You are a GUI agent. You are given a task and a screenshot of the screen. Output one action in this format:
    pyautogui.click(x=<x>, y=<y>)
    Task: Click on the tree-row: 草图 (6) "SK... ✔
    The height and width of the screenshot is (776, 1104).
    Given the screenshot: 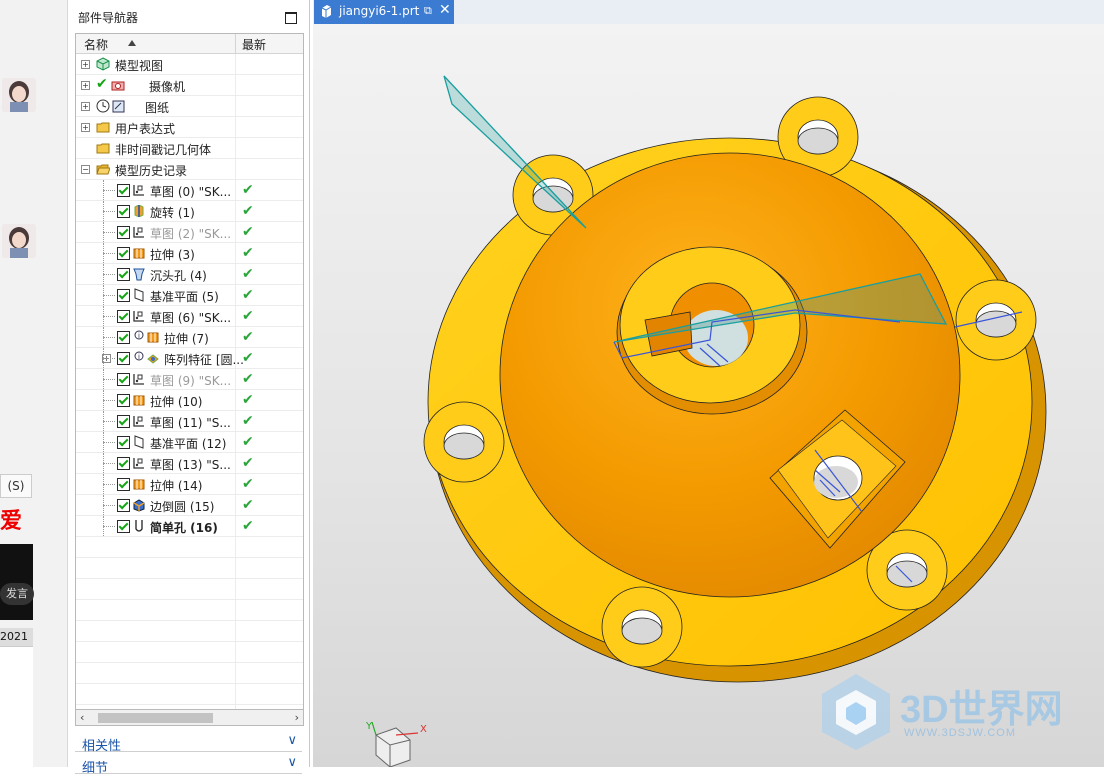 What is the action you would take?
    pyautogui.click(x=189, y=316)
    